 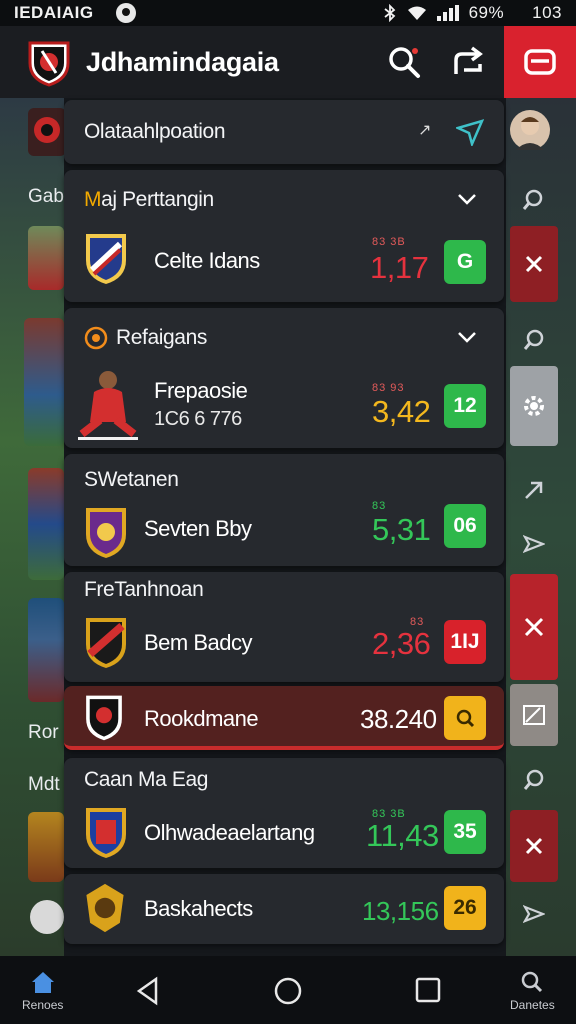 What do you see at coordinates (401, 530) in the screenshot?
I see `odds-value: 5,31` at bounding box center [401, 530].